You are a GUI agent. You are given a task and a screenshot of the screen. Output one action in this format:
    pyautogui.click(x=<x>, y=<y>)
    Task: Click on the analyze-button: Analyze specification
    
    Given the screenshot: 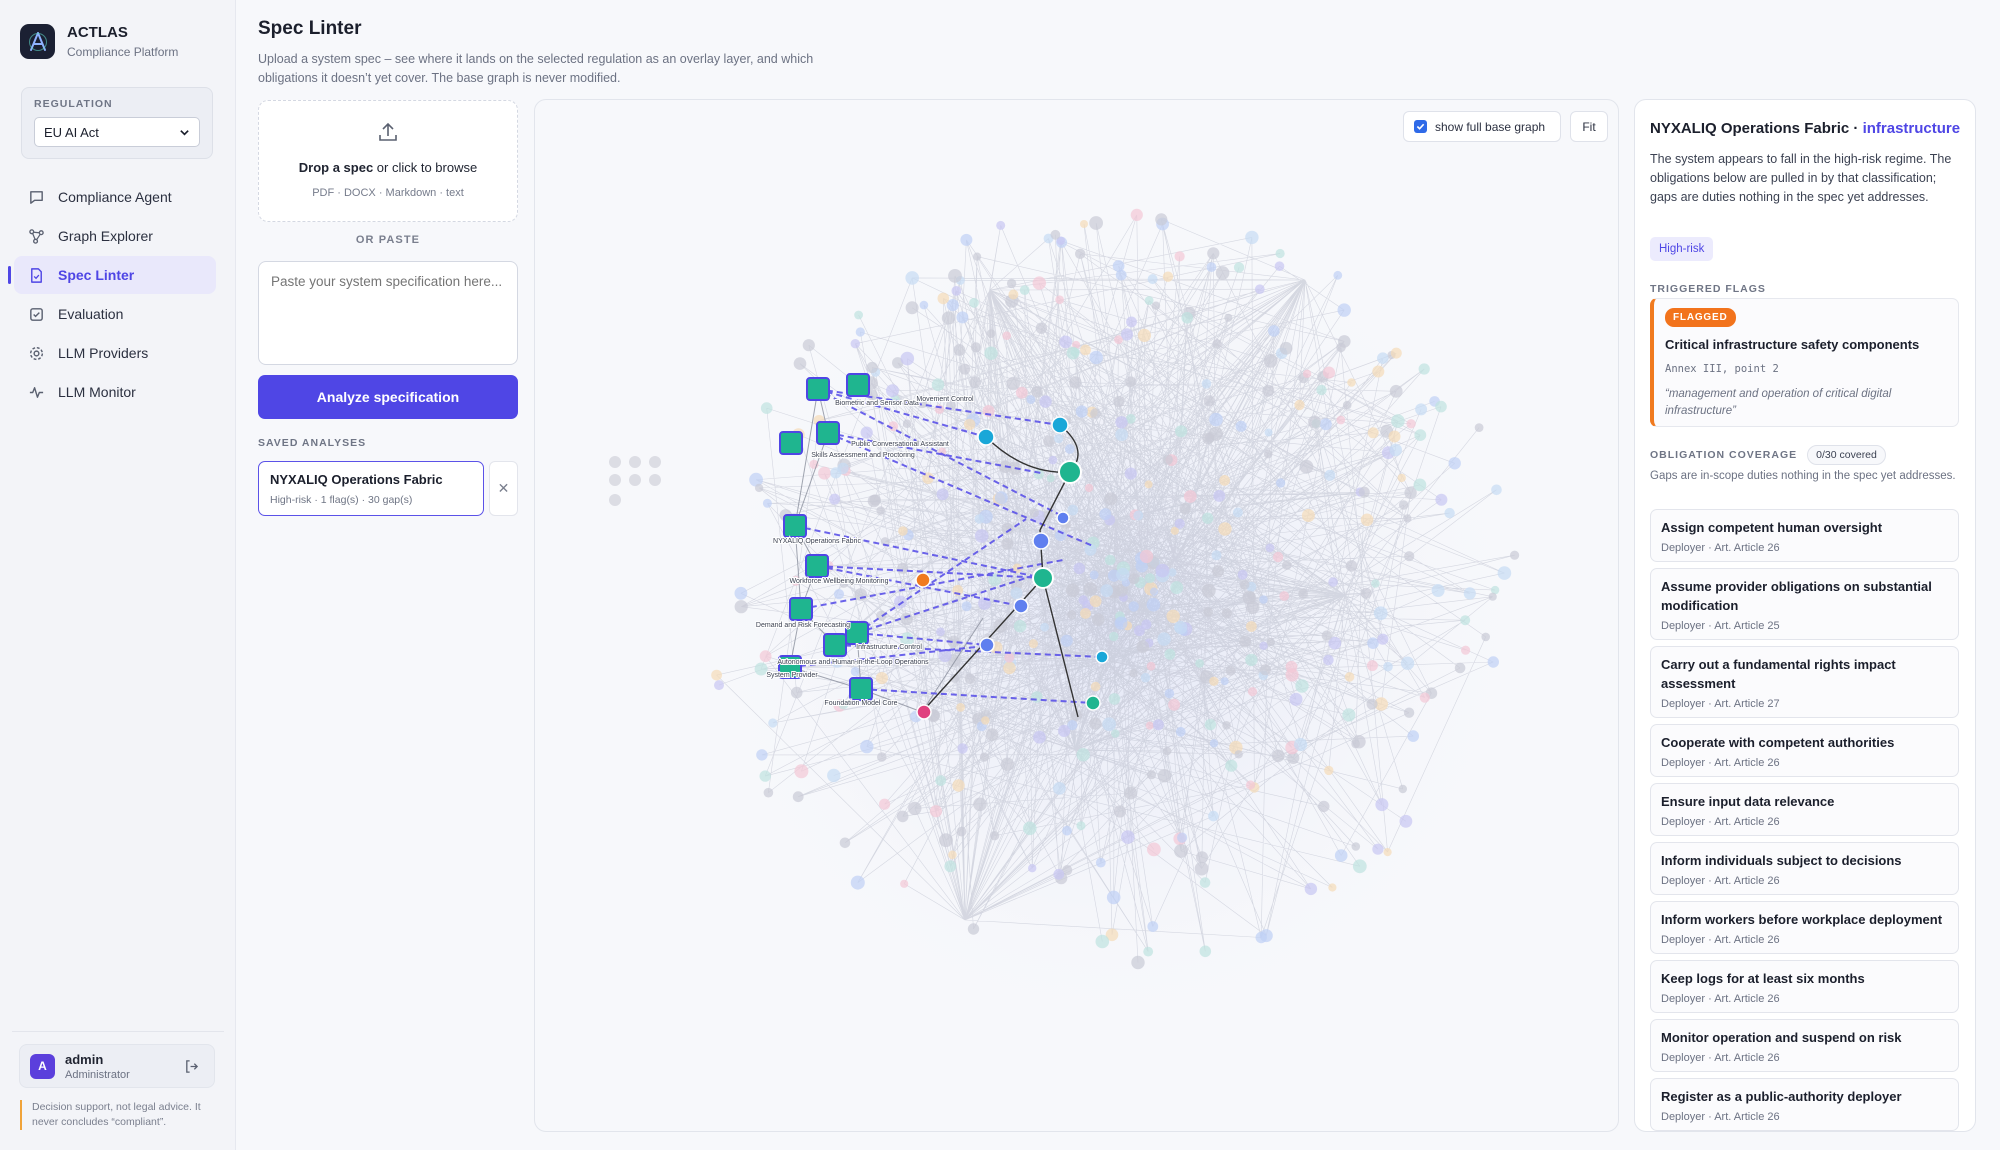 What is the action you would take?
    pyautogui.click(x=388, y=397)
    